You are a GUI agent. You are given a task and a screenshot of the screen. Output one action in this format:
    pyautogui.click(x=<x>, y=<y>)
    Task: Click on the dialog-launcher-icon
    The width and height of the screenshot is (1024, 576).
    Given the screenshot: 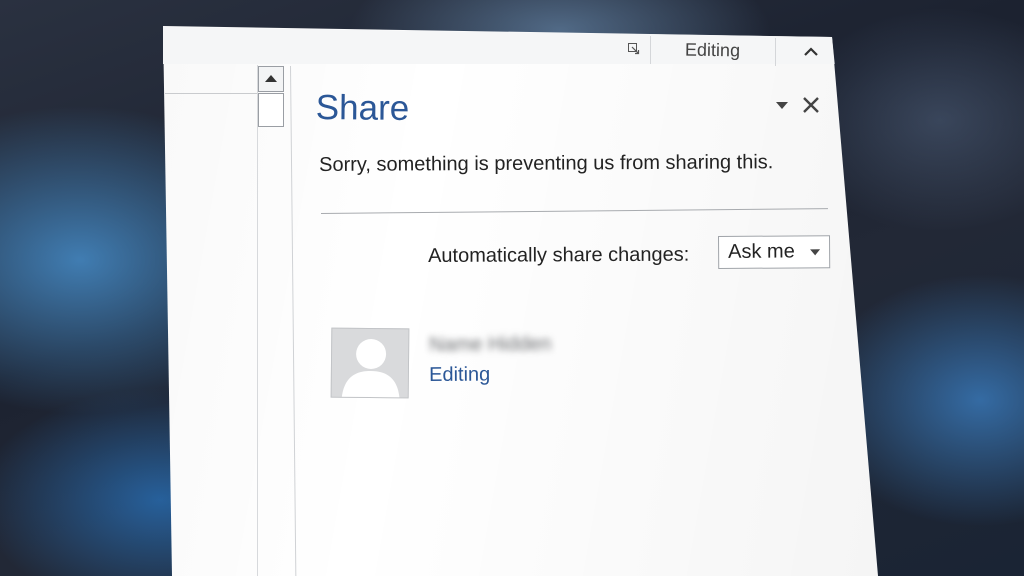 What is the action you would take?
    pyautogui.click(x=635, y=50)
    